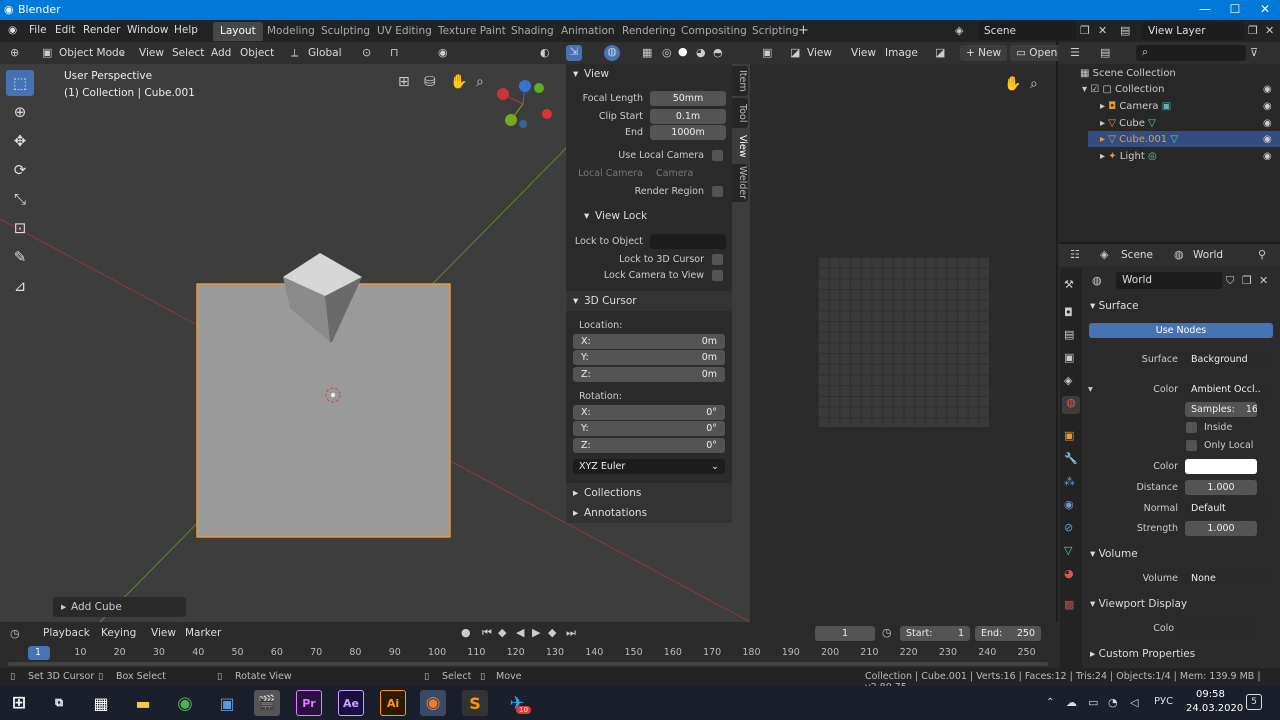 This screenshot has width=1280, height=720. Describe the element at coordinates (1215, 628) in the screenshot. I see `vd-color-swatch` at that location.